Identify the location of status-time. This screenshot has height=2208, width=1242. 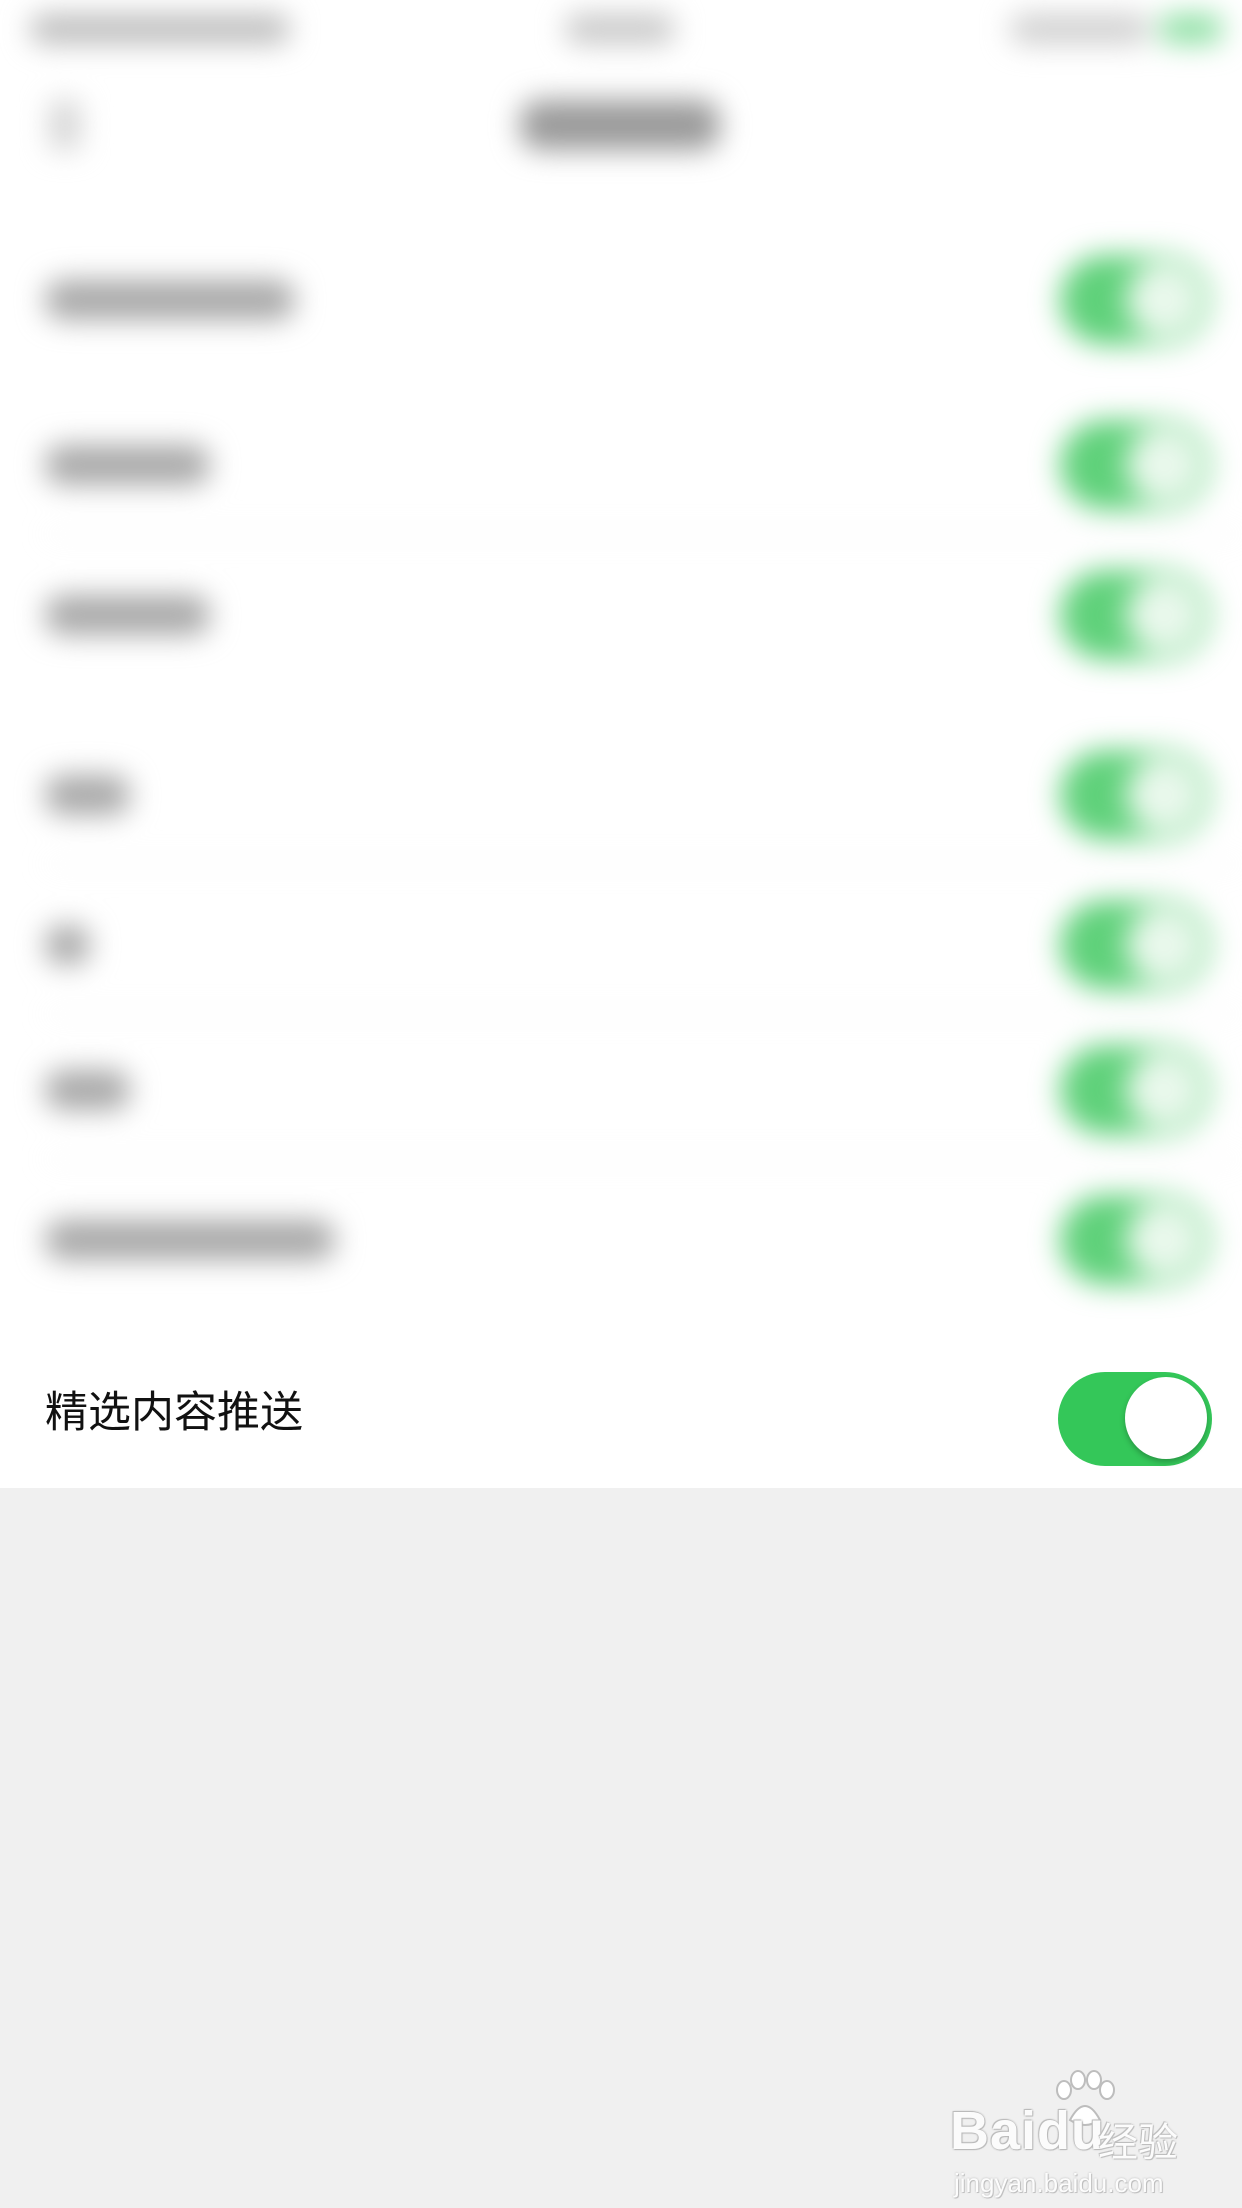
(620, 29).